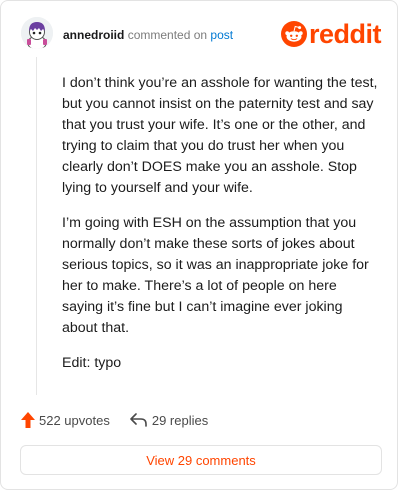 The height and width of the screenshot is (492, 400). Describe the element at coordinates (345, 34) in the screenshot. I see `reddit-wordmark: reddit` at that location.